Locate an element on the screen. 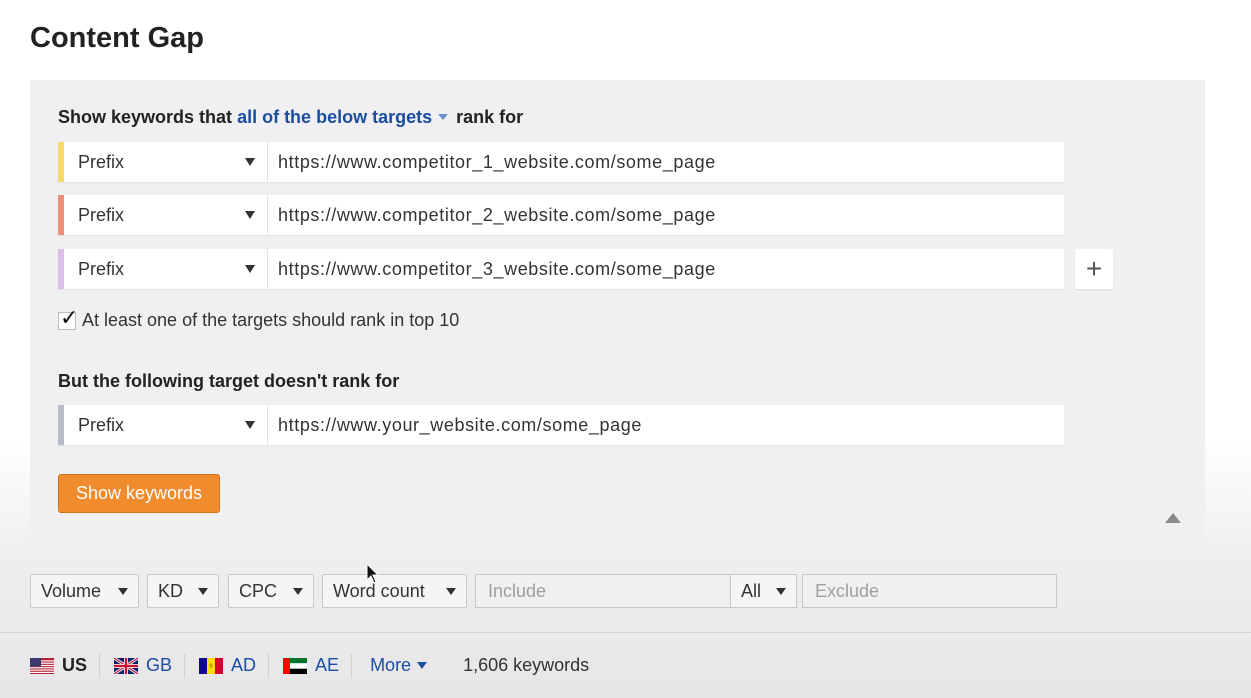  top10-checkbox: ✓ is located at coordinates (68, 317).